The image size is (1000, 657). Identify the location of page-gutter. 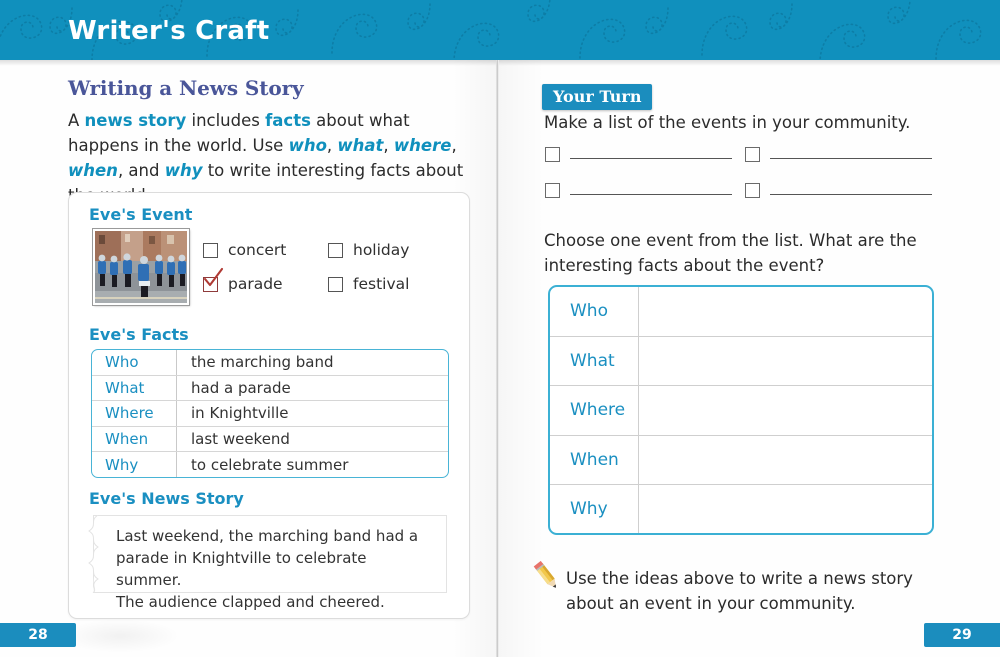
(497, 358).